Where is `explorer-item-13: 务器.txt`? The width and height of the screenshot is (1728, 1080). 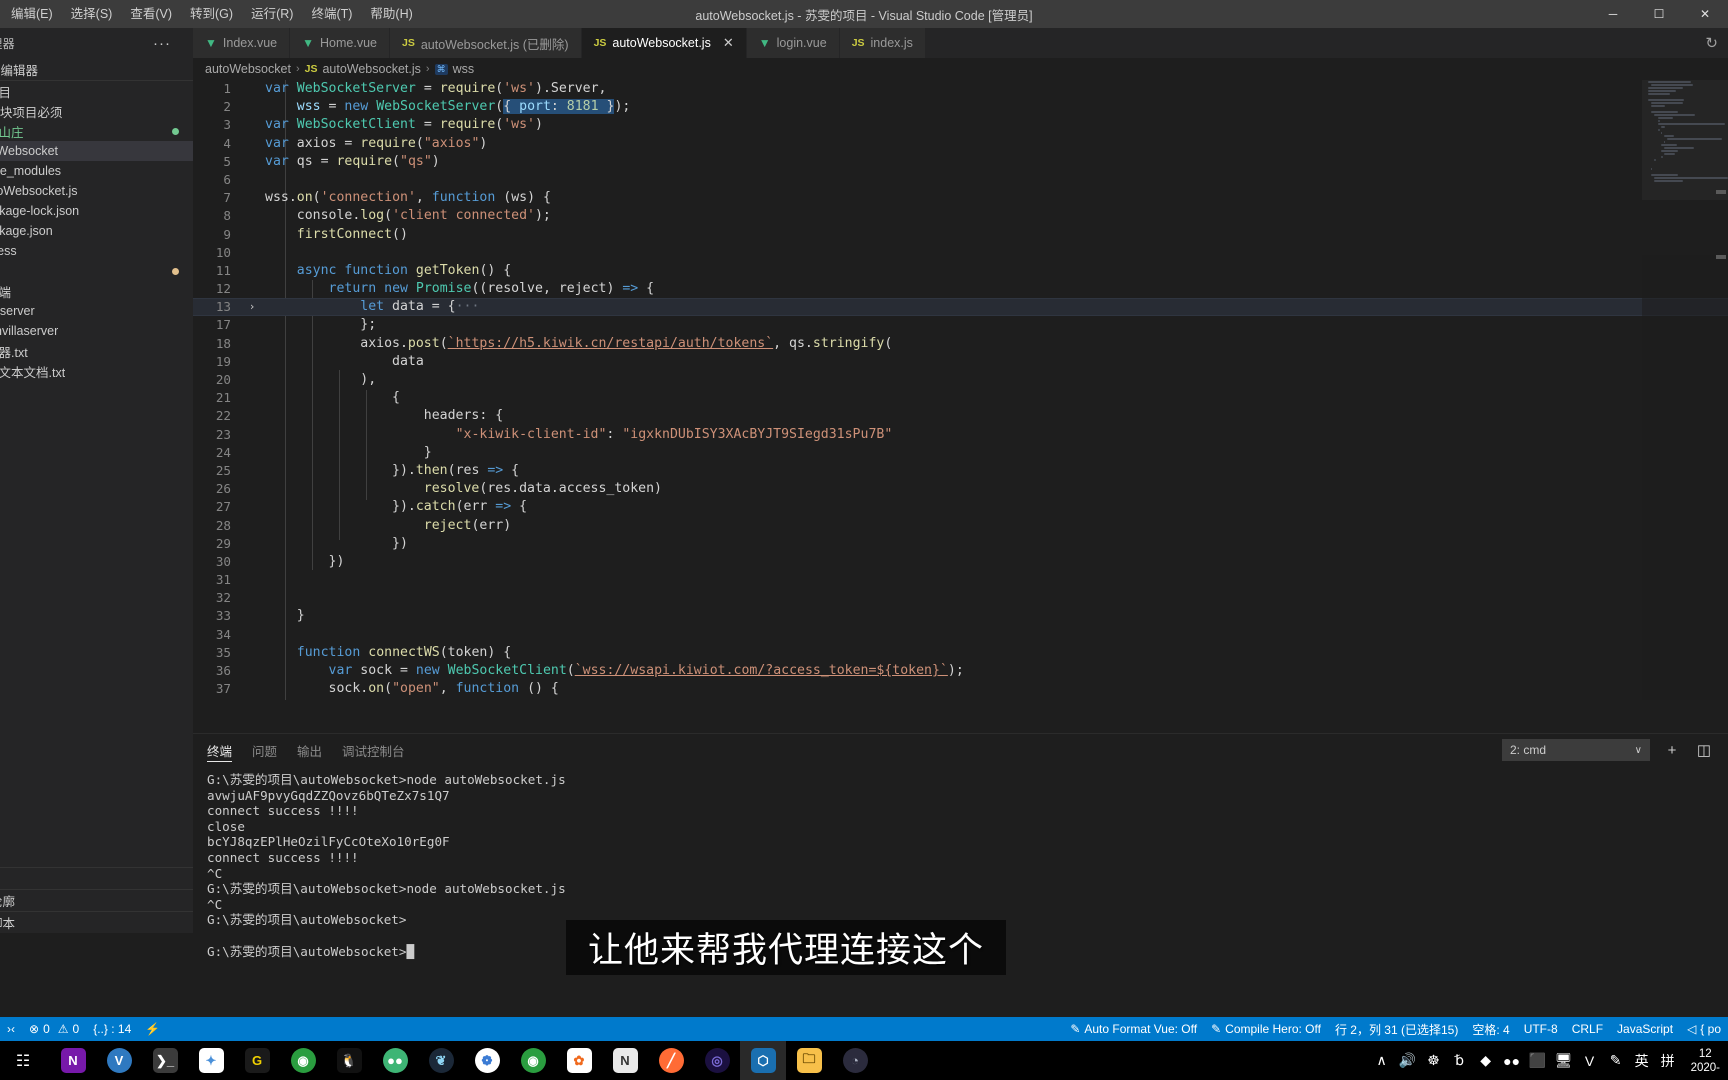
explorer-item-13: 务器.txt is located at coordinates (96, 351).